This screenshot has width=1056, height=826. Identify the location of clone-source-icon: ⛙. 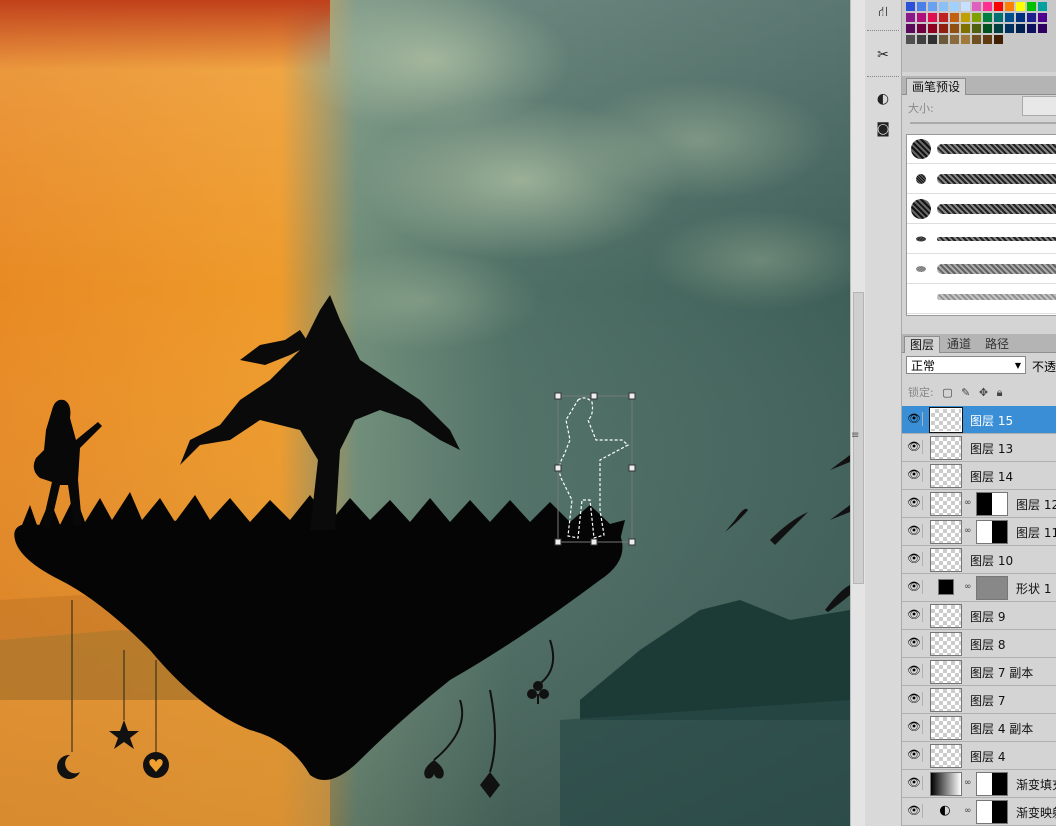
(883, 13).